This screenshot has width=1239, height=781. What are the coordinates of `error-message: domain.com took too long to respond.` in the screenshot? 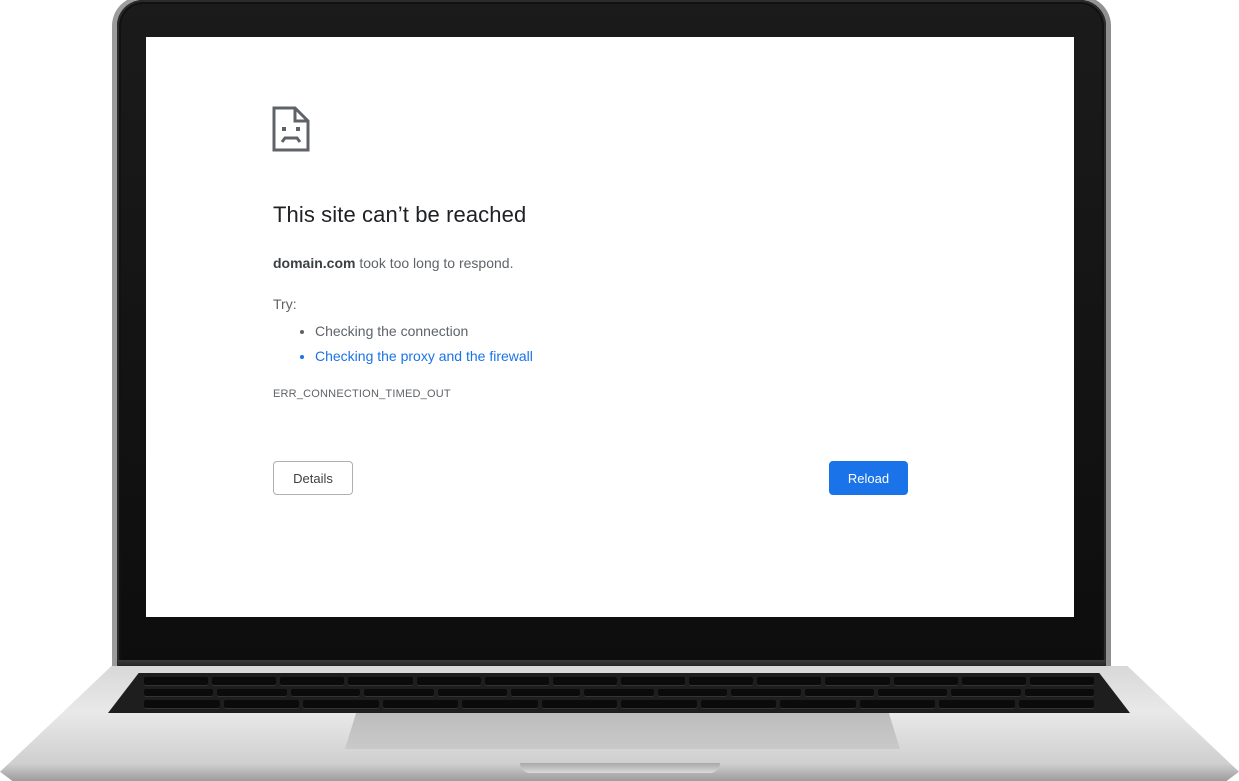 It's located at (393, 263).